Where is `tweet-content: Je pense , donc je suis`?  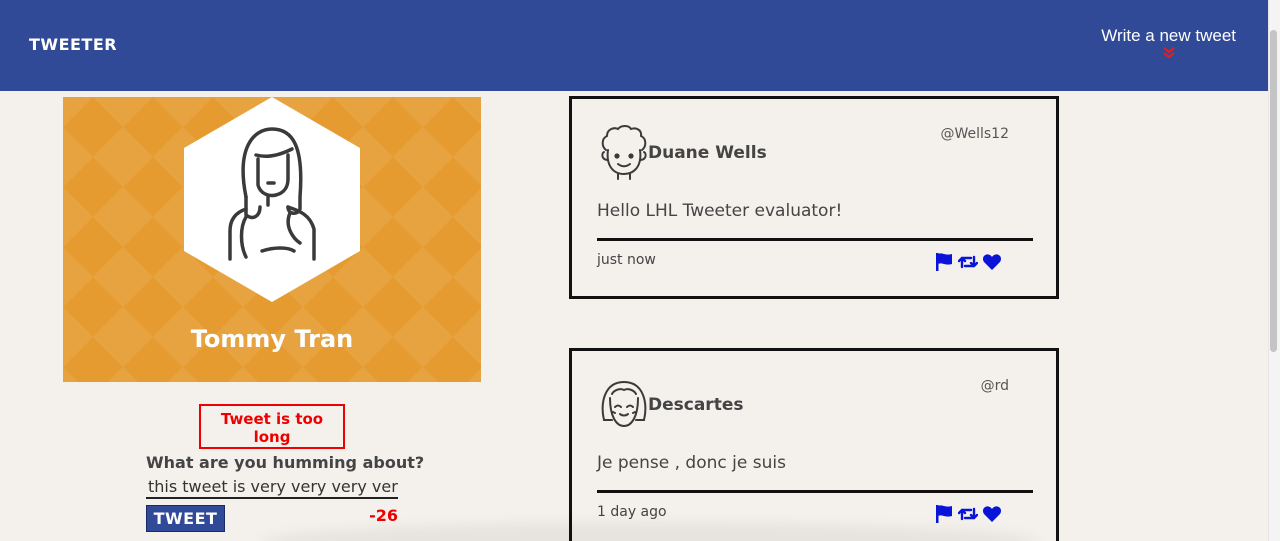
tweet-content: Je pense , donc je suis is located at coordinates (691, 463).